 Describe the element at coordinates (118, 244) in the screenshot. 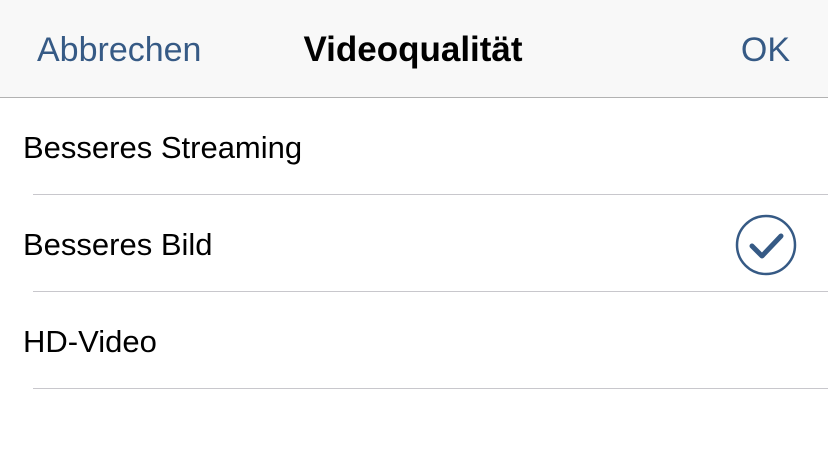

I see `option-label: Besseres Bild` at that location.